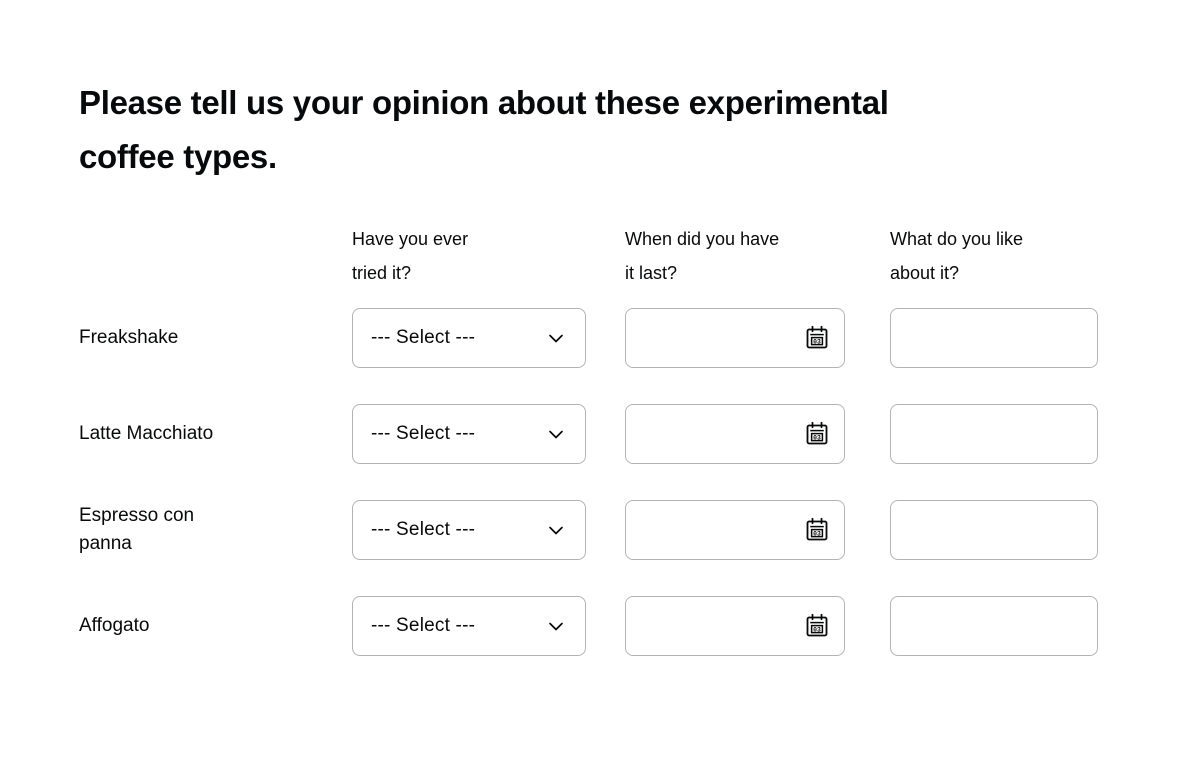 The image size is (1184, 774). I want to click on column-header-like-about: What do you like about it?, so click(957, 256).